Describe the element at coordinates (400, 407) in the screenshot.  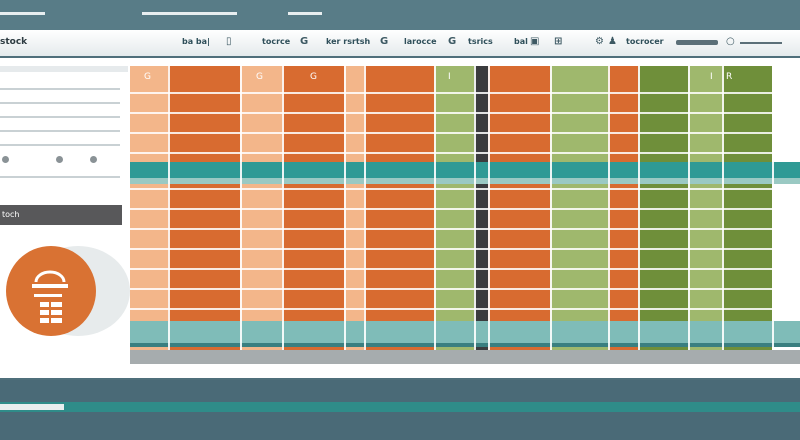
I see `progress-track` at that location.